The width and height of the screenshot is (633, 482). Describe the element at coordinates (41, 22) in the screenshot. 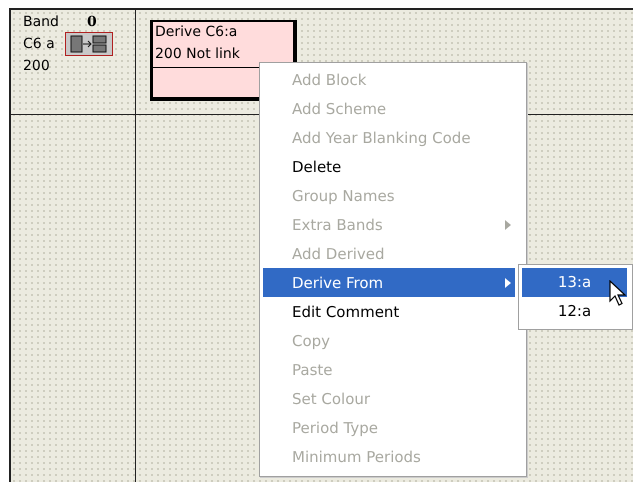

I see `band-label: Band` at that location.